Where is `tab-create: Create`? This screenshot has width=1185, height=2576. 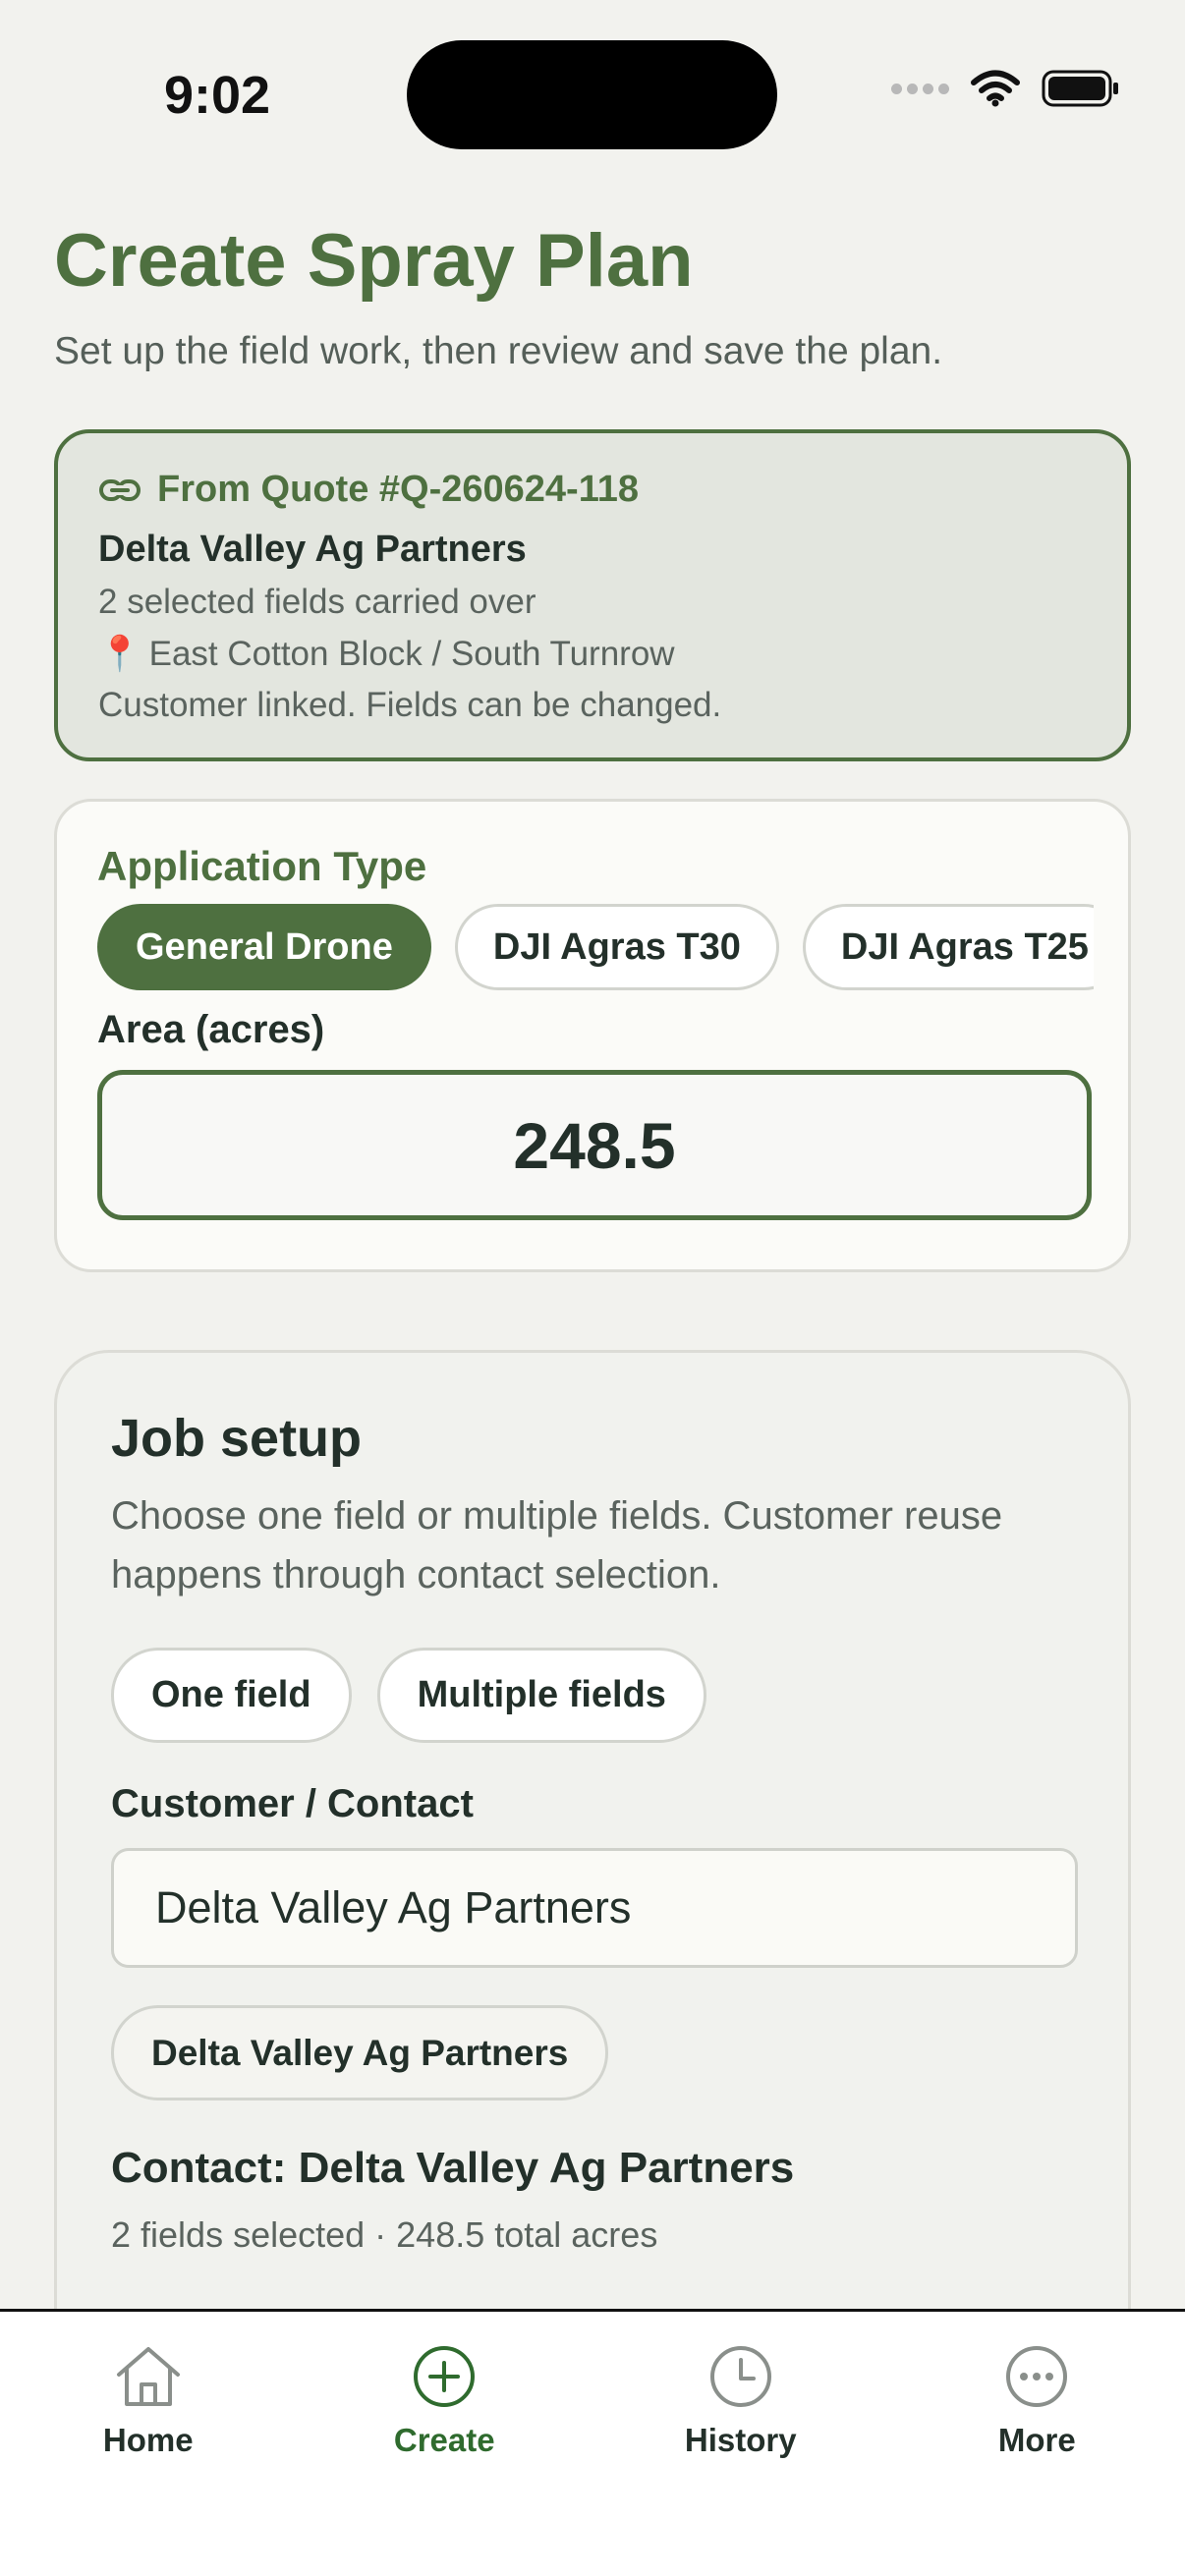
tab-create: Create is located at coordinates (445, 2394).